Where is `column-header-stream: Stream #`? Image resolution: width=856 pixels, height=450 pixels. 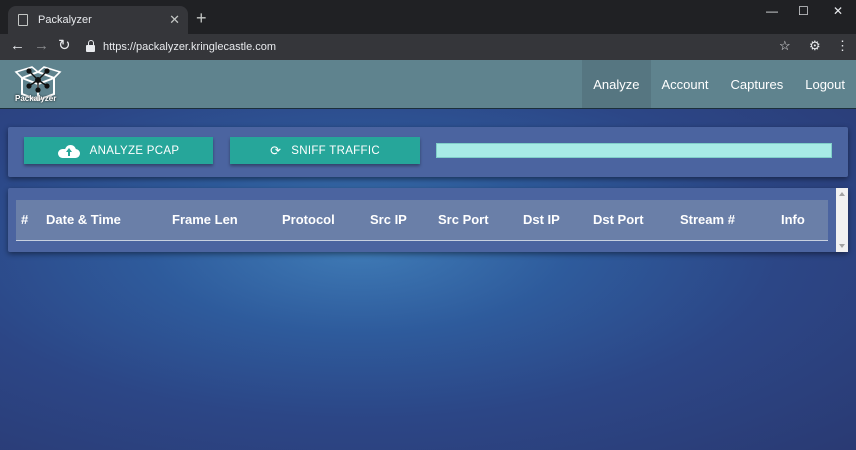
column-header-stream: Stream # is located at coordinates (707, 219).